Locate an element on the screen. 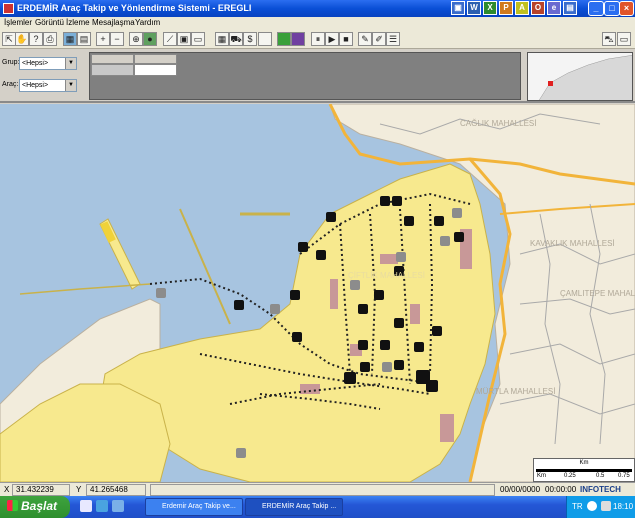 The image size is (635, 518). play-icon: ▶ is located at coordinates (332, 39).